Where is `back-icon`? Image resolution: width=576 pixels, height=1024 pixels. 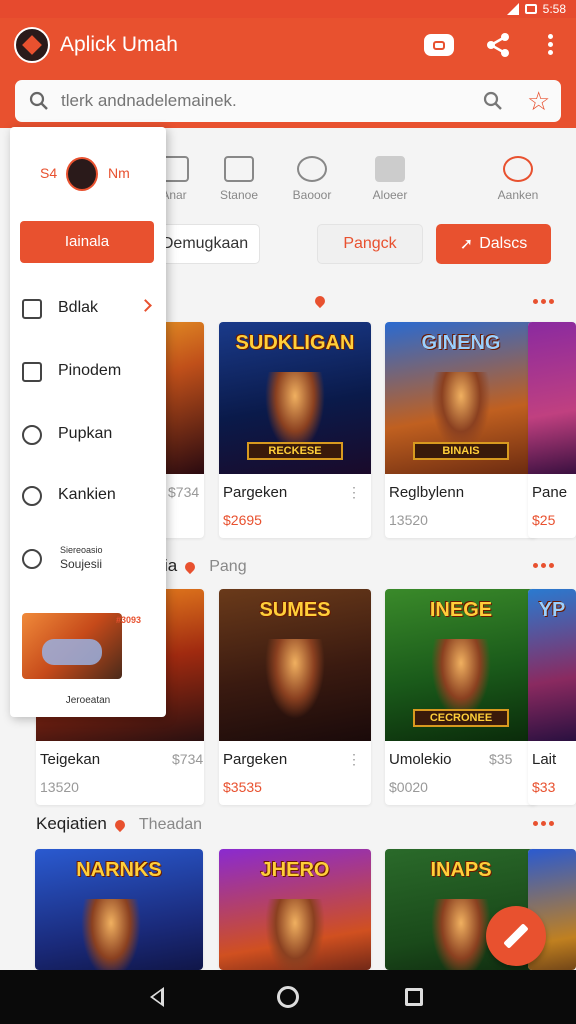
back-icon is located at coordinates (157, 997).